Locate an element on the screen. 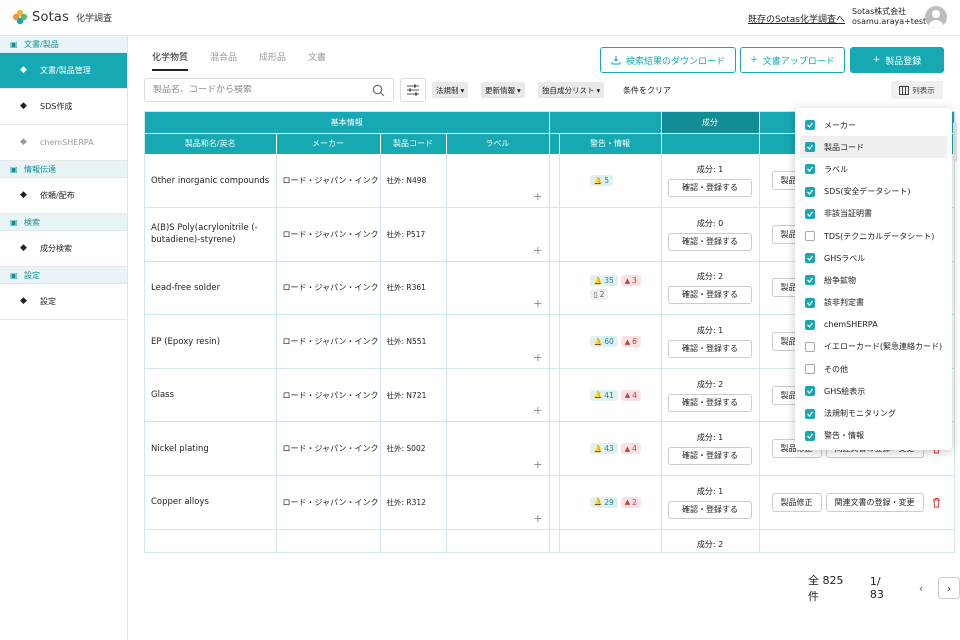 The image size is (960, 640). sidebar-item: ◆ SDS作成 is located at coordinates (63, 107).